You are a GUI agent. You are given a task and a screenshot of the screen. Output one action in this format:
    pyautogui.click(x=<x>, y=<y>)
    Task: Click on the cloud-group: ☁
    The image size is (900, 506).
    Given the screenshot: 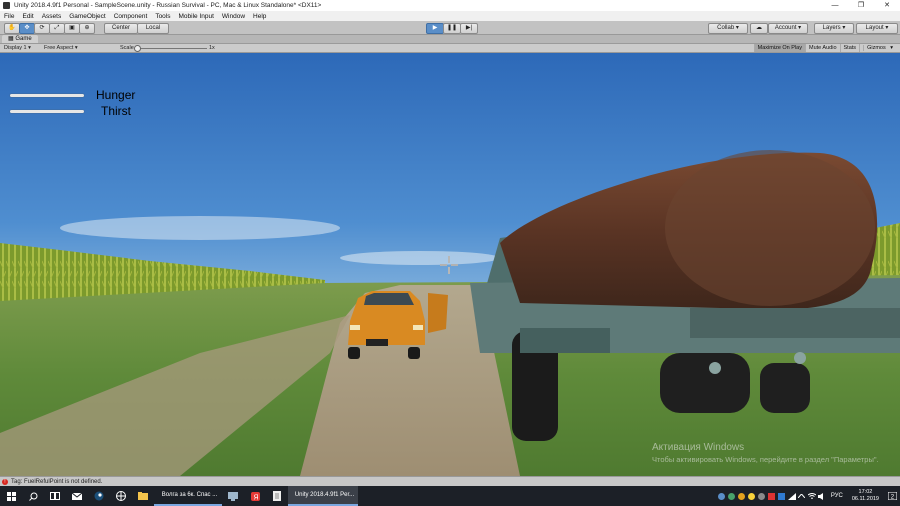 What is the action you would take?
    pyautogui.click(x=759, y=28)
    